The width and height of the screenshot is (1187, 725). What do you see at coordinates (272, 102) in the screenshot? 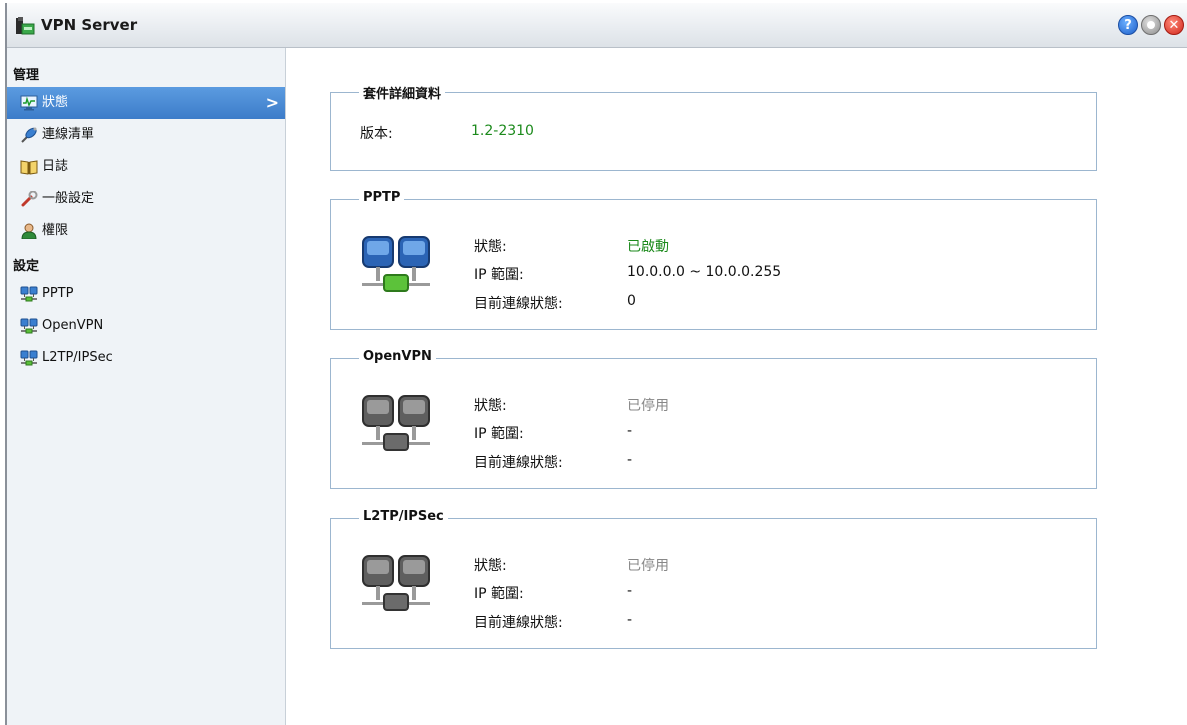
I see `chevron-right-icon: >` at bounding box center [272, 102].